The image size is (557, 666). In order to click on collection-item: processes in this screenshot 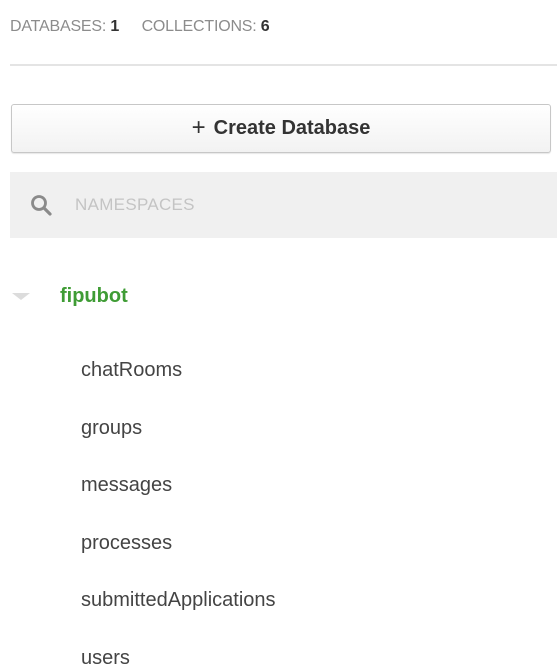, I will do `click(178, 550)`.